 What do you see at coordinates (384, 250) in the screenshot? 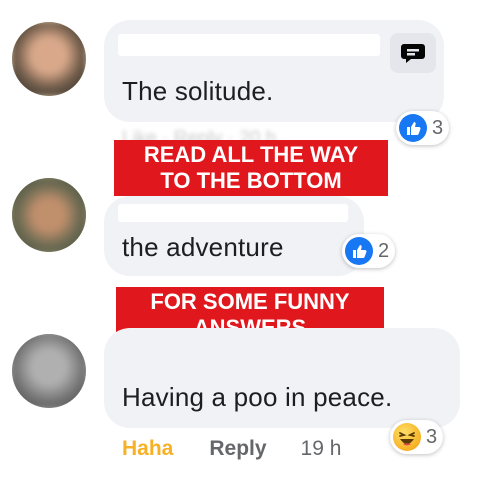
I see `reaction-count: 2` at bounding box center [384, 250].